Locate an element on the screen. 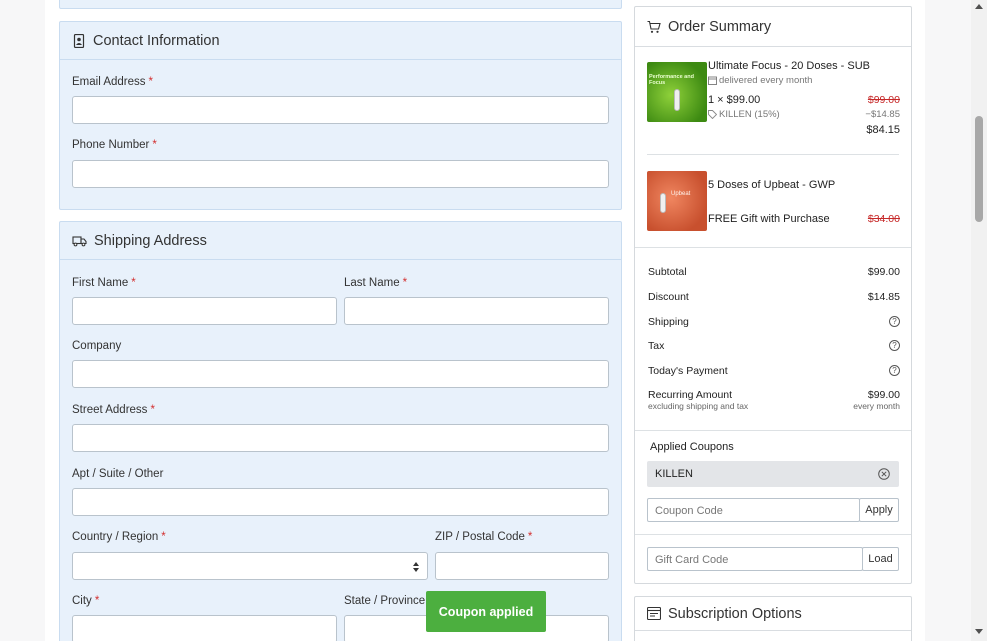 The image size is (987, 641). contact-panel-header: Contact Information is located at coordinates (340, 41).